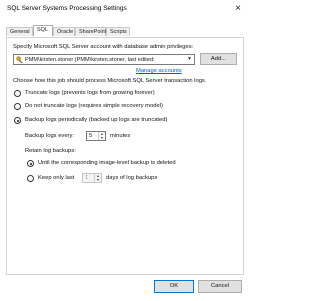 The width and height of the screenshot is (320, 301). What do you see at coordinates (30, 178) in the screenshot?
I see `keep-only-last-radio` at bounding box center [30, 178].